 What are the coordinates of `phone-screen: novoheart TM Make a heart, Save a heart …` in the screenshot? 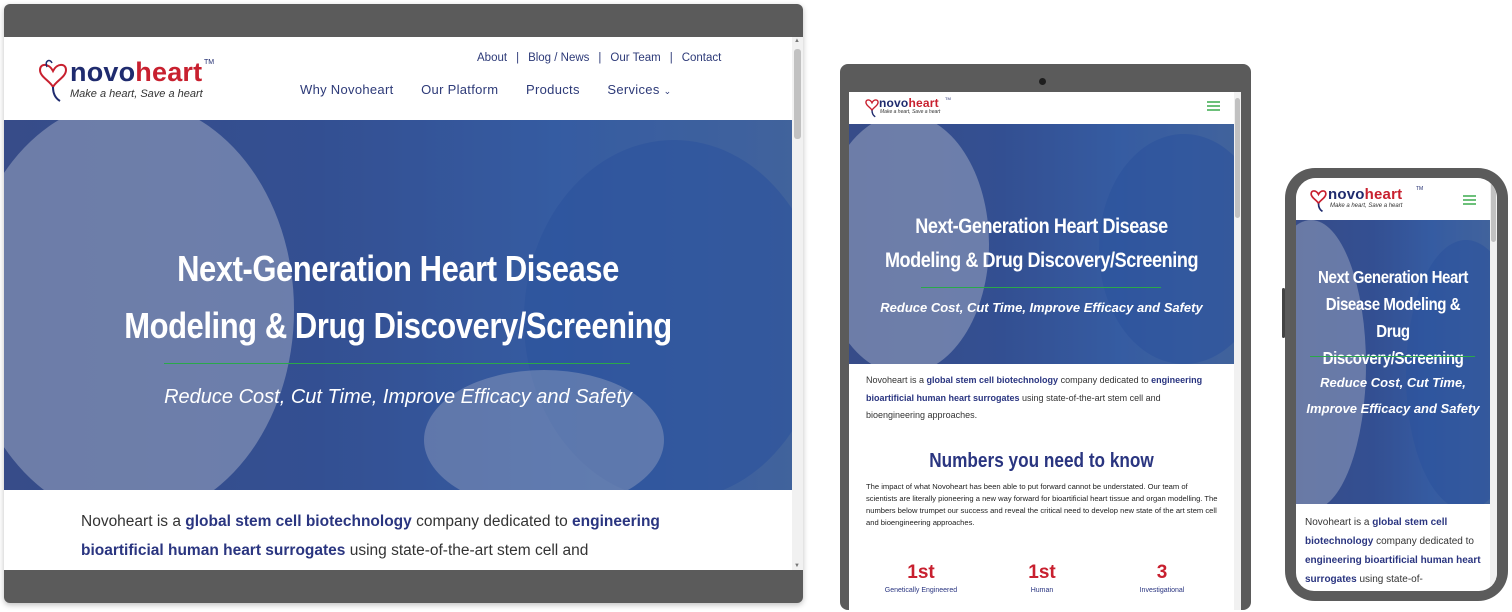 It's located at (1396, 384).